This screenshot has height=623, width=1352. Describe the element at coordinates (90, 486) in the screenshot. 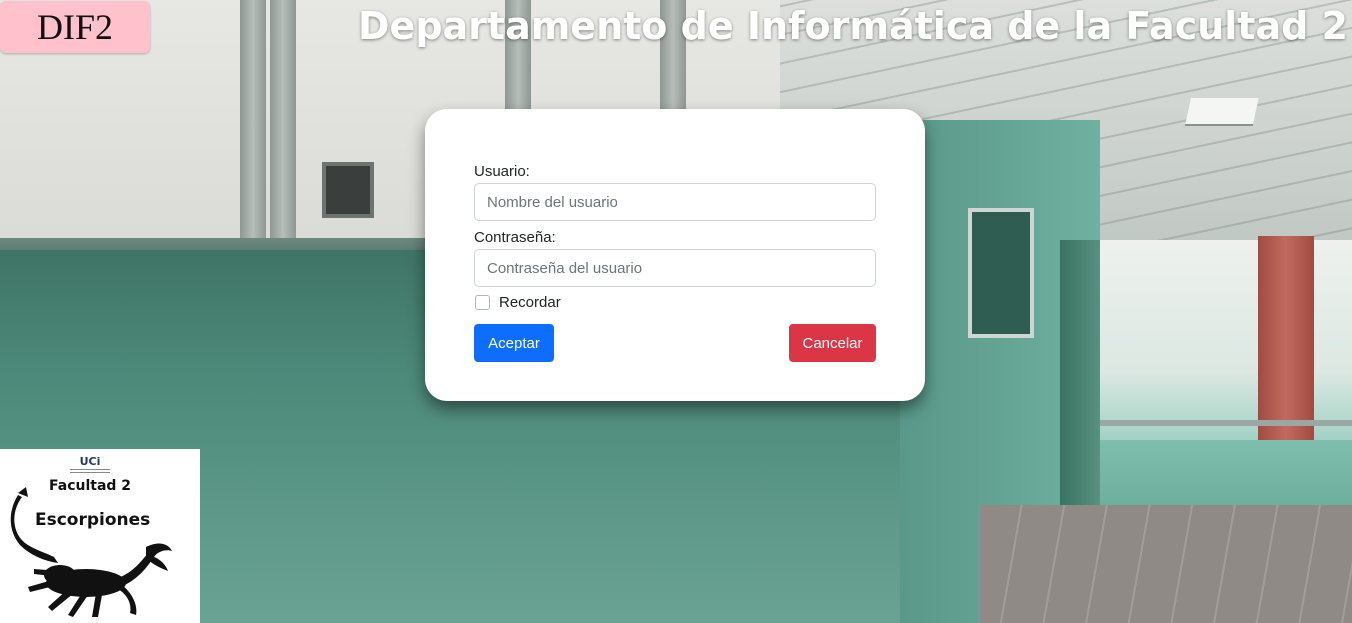

I see `logo-faculty-text: Facultad 2` at that location.